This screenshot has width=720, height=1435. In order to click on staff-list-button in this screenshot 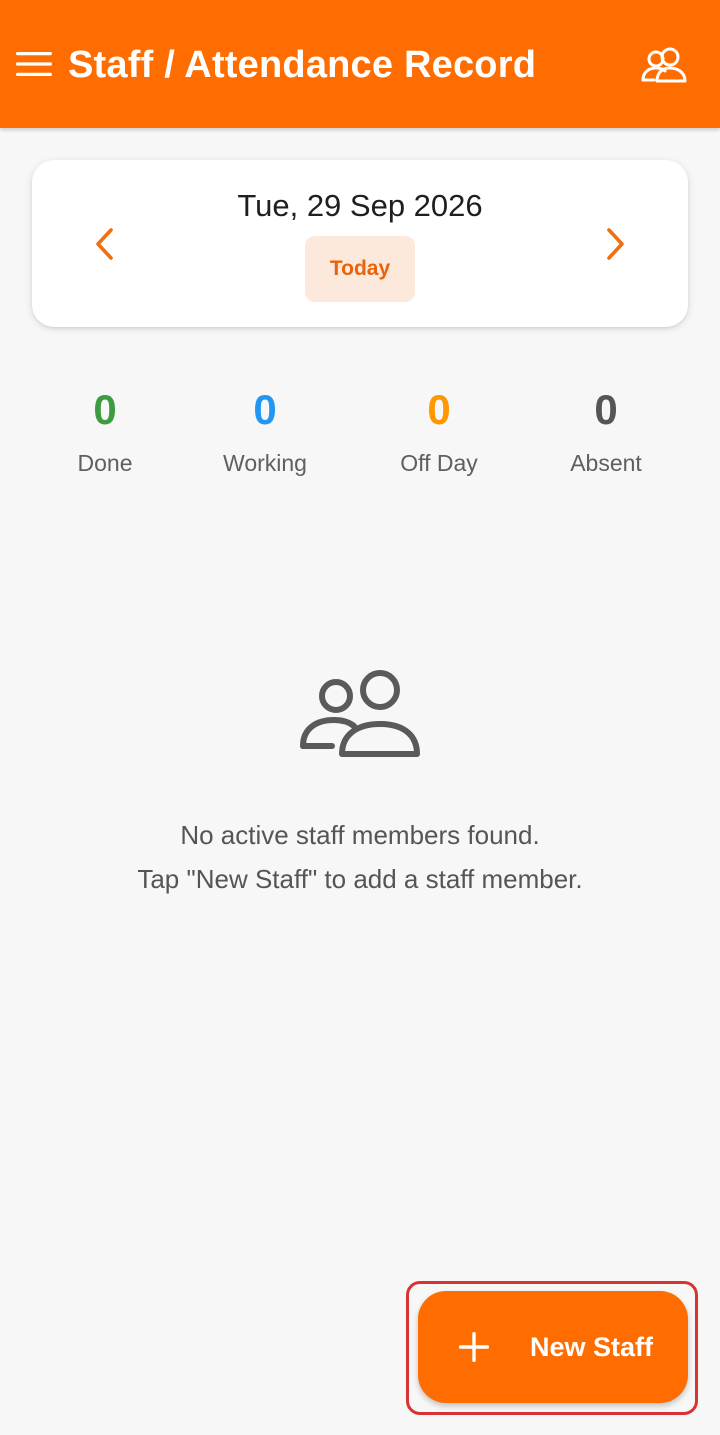, I will do `click(664, 66)`.